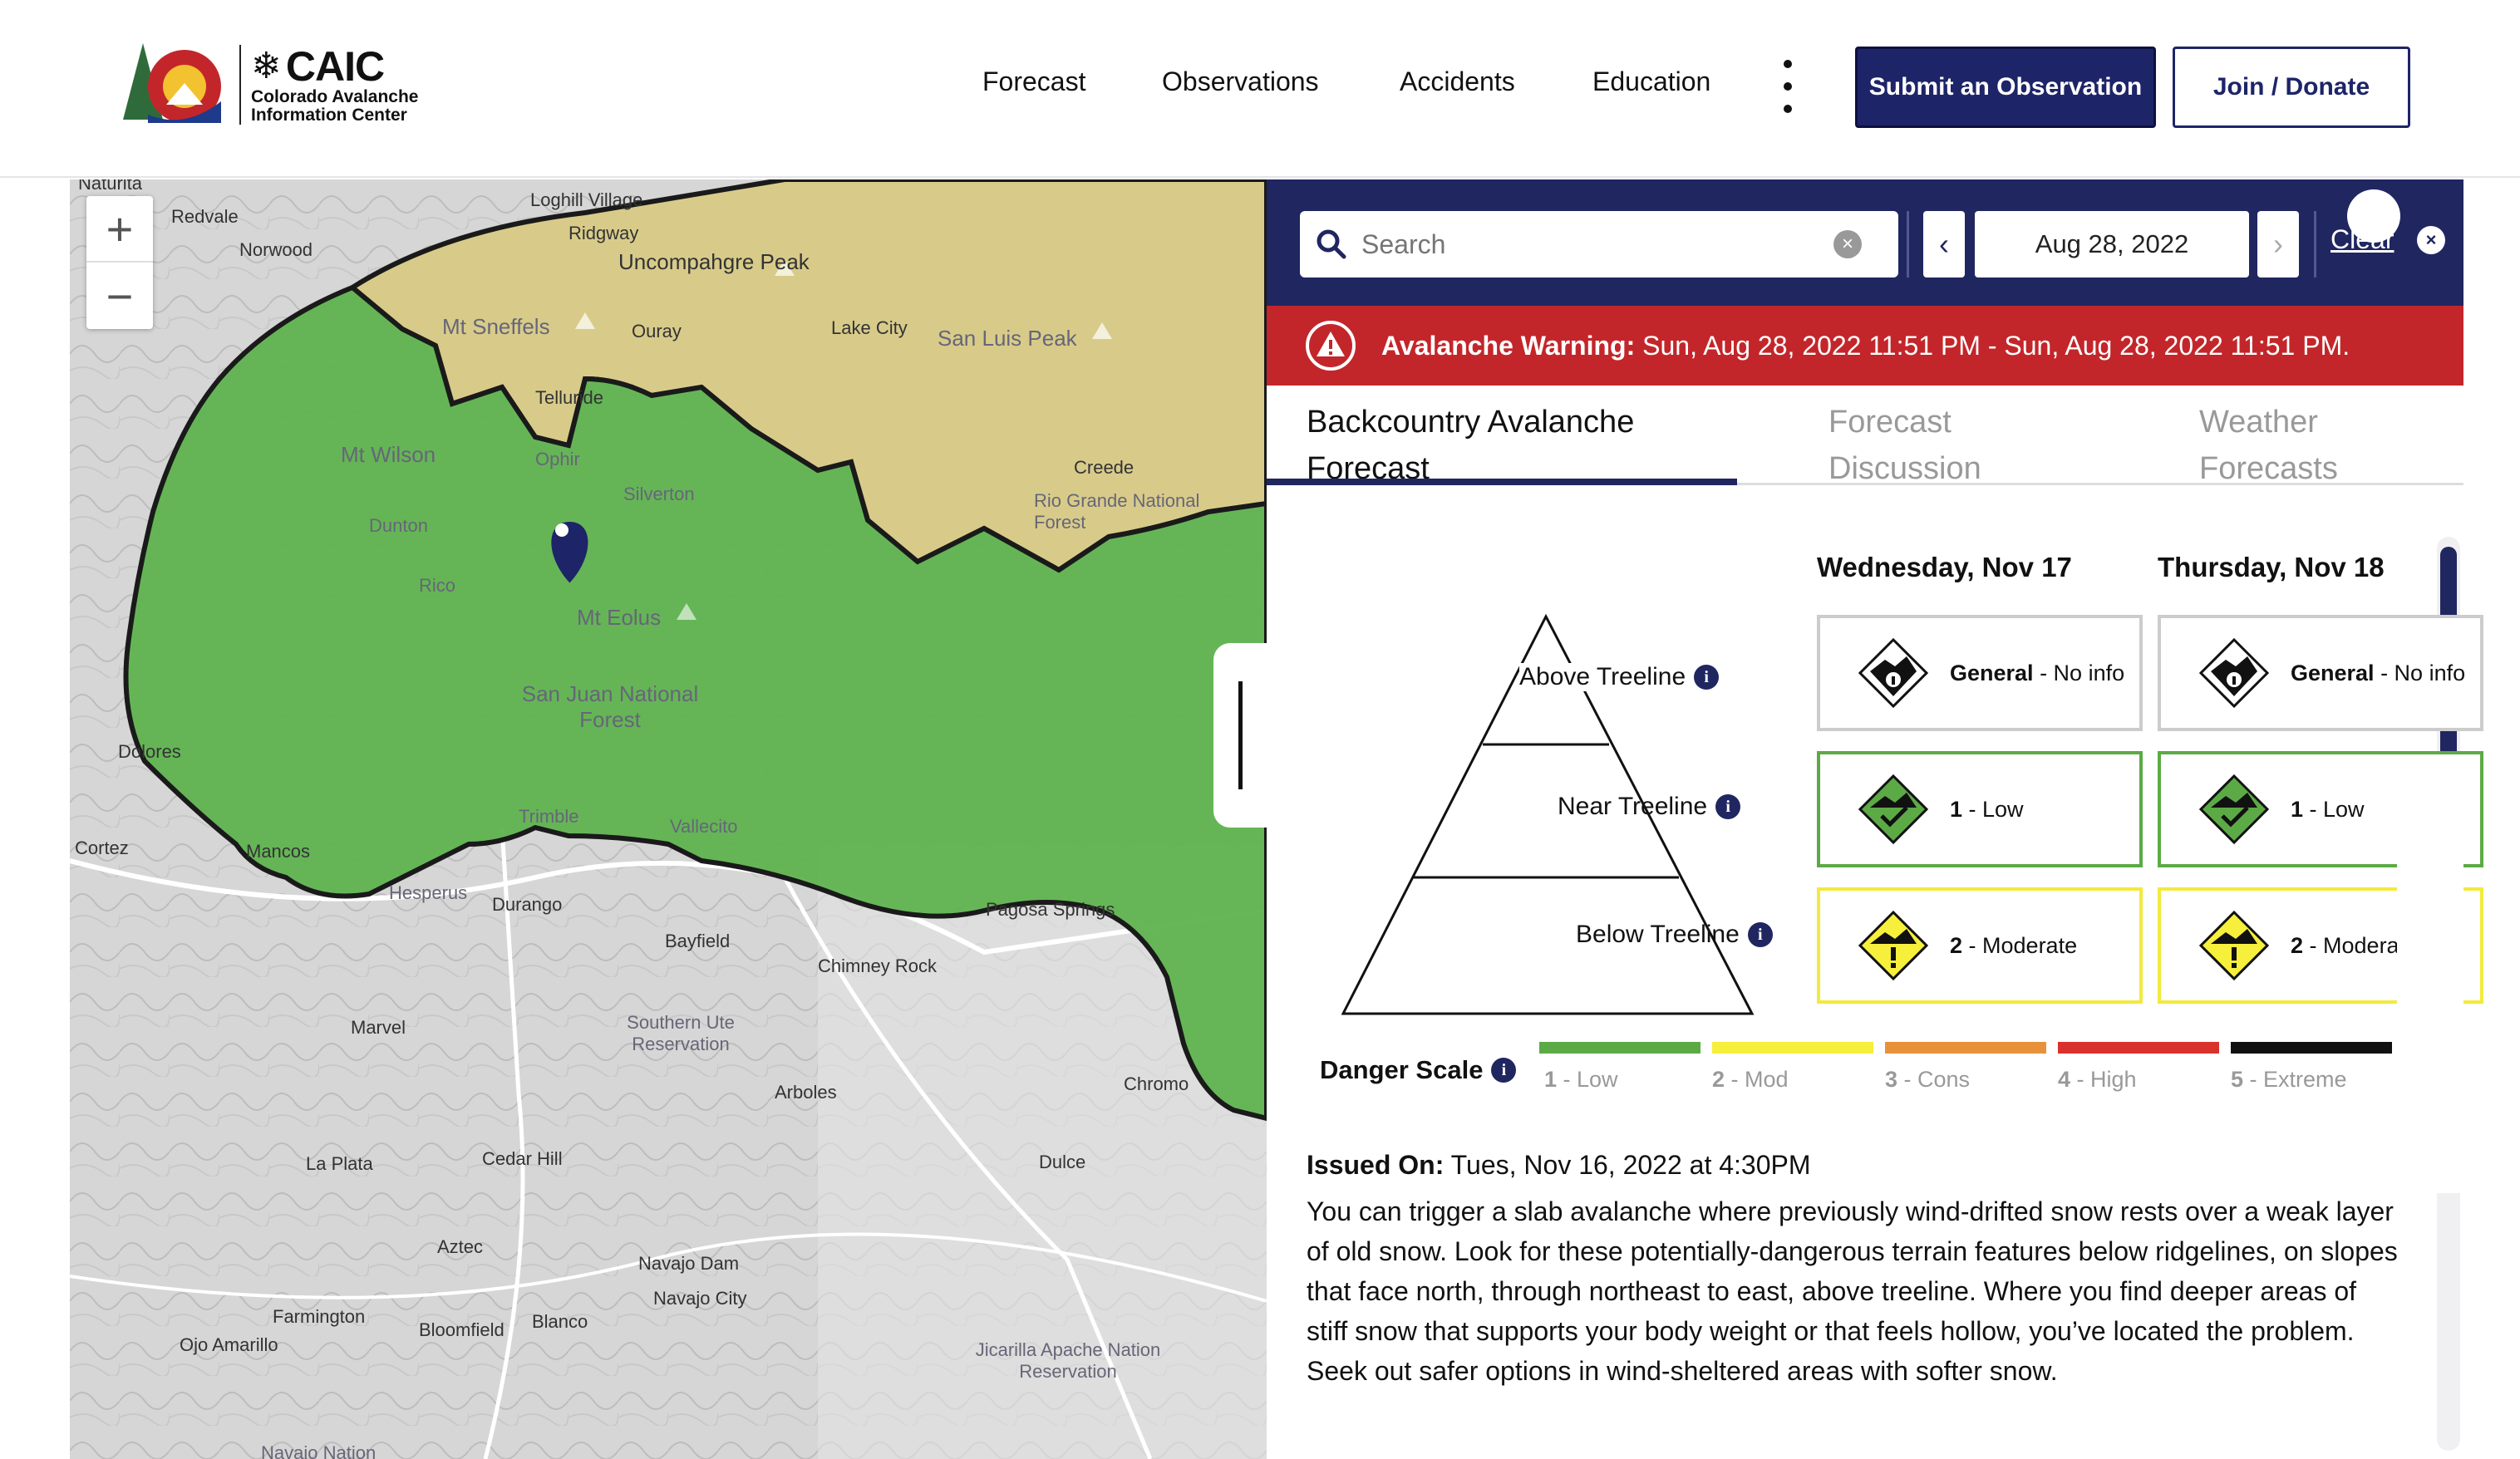 The height and width of the screenshot is (1459, 2520). Describe the element at coordinates (1331, 244) in the screenshot. I see `search-icon` at that location.